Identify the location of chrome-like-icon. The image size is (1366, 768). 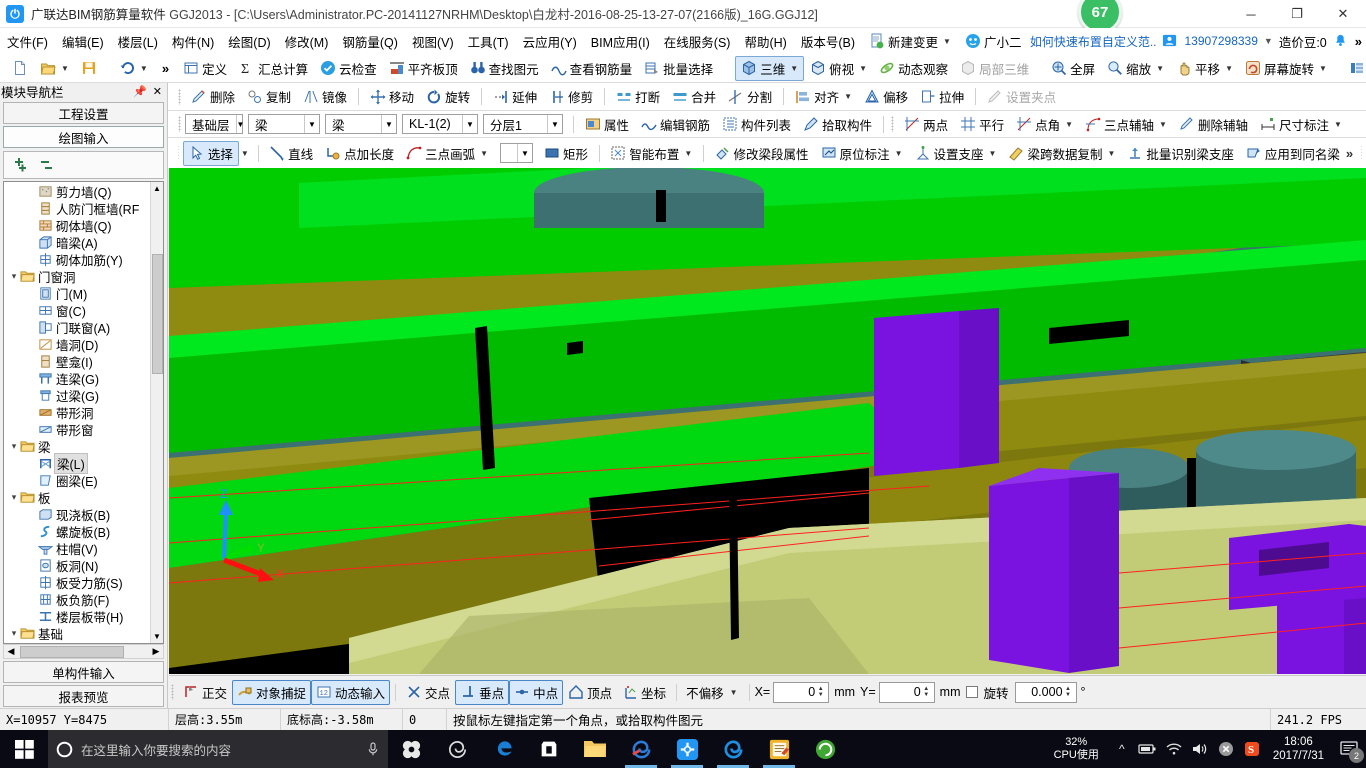
(733, 749).